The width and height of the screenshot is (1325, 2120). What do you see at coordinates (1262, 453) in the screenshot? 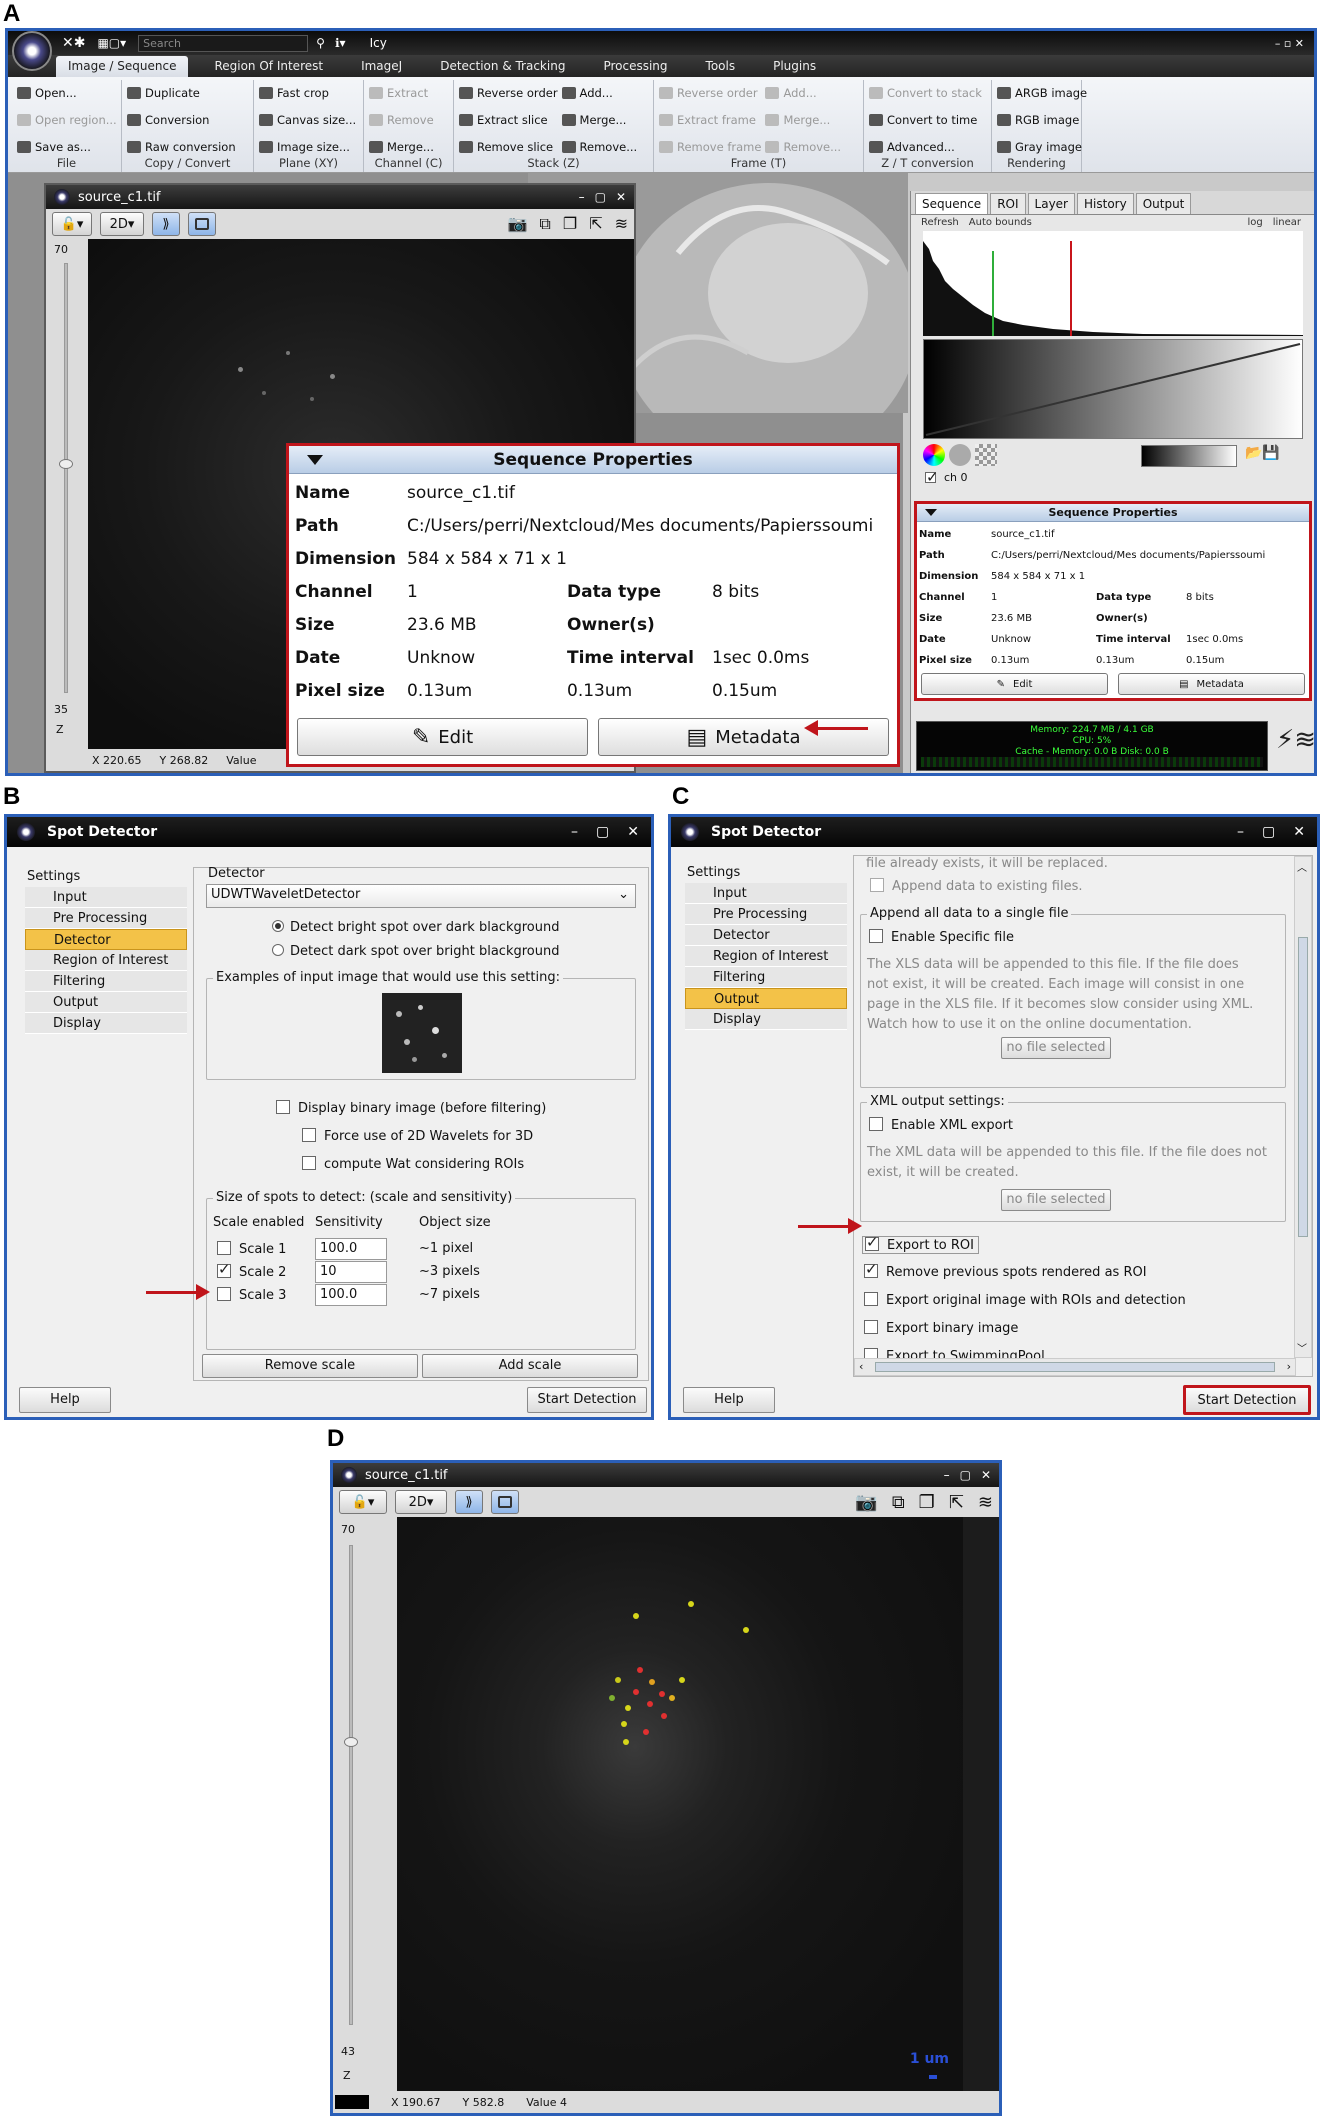
I see `folder-icon: 📂💾` at bounding box center [1262, 453].